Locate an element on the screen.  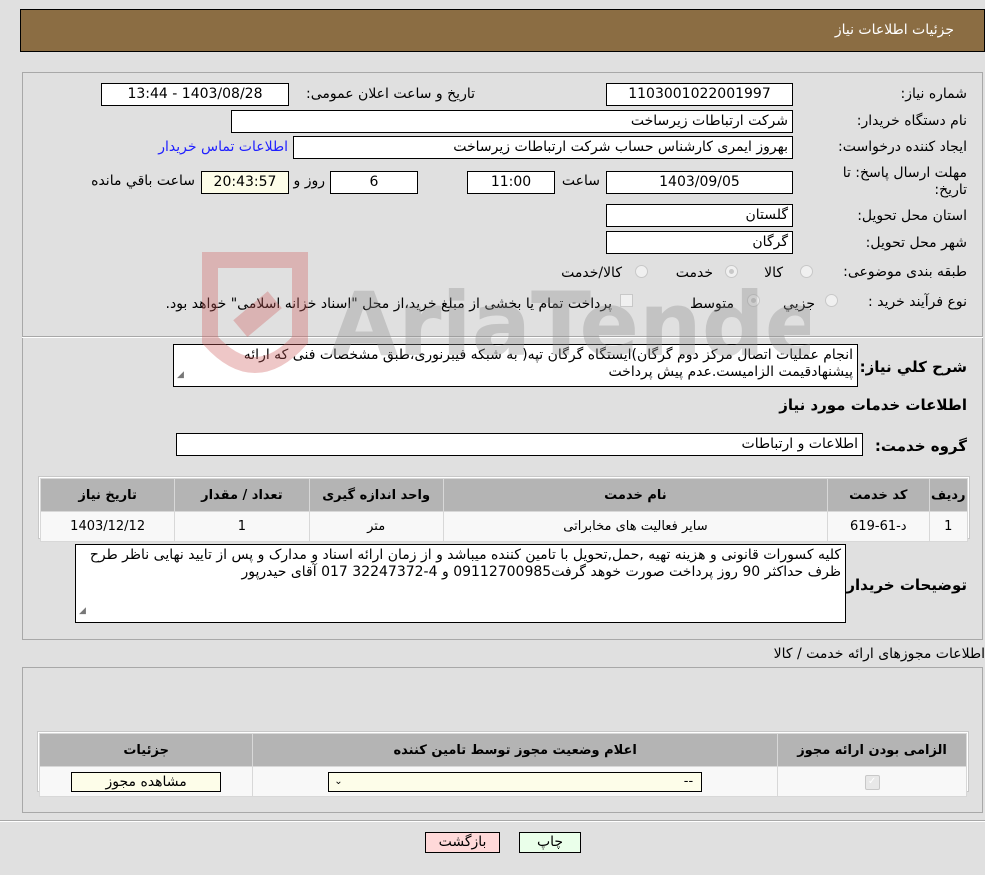
table-row: ✓ -- ⌄ مشاهده مجوز is located at coordinates (502, 781).